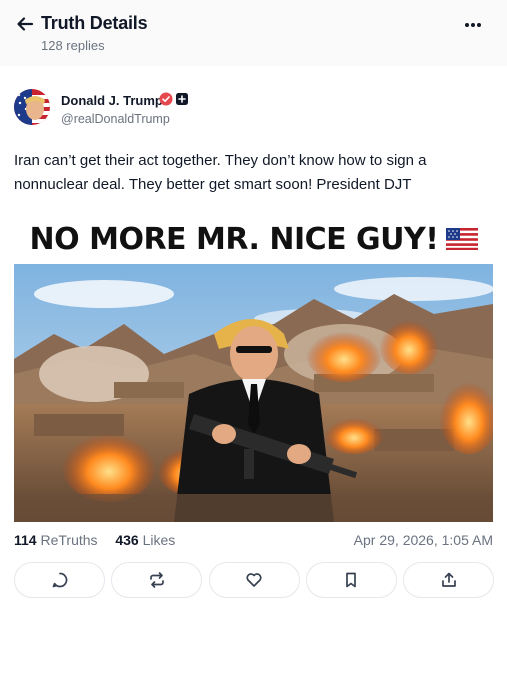  What do you see at coordinates (462, 239) in the screenshot?
I see `us-flag-icon` at bounding box center [462, 239].